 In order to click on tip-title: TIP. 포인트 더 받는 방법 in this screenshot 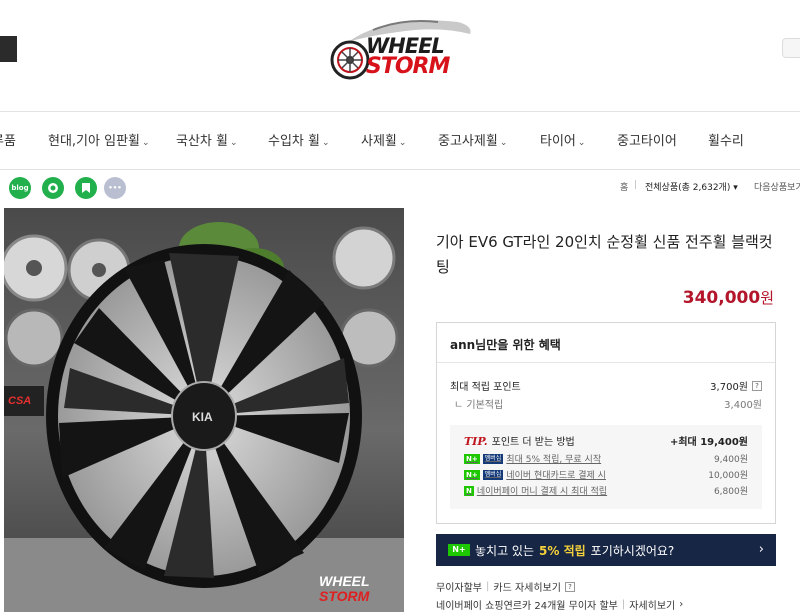, I will do `click(519, 441)`.